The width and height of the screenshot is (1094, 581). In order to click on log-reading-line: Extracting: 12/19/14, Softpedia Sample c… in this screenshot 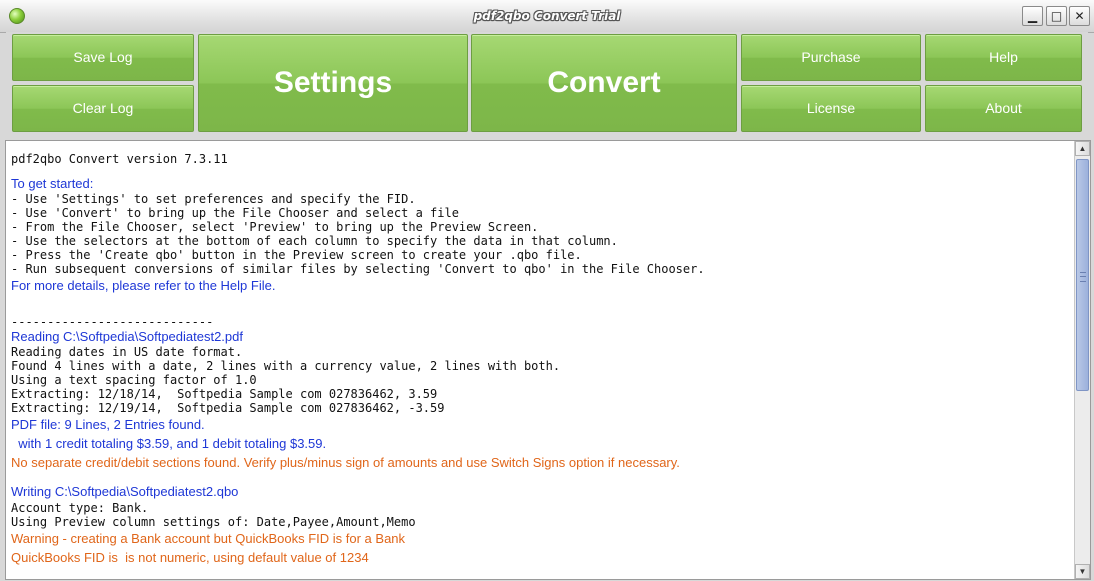, I will do `click(228, 408)`.